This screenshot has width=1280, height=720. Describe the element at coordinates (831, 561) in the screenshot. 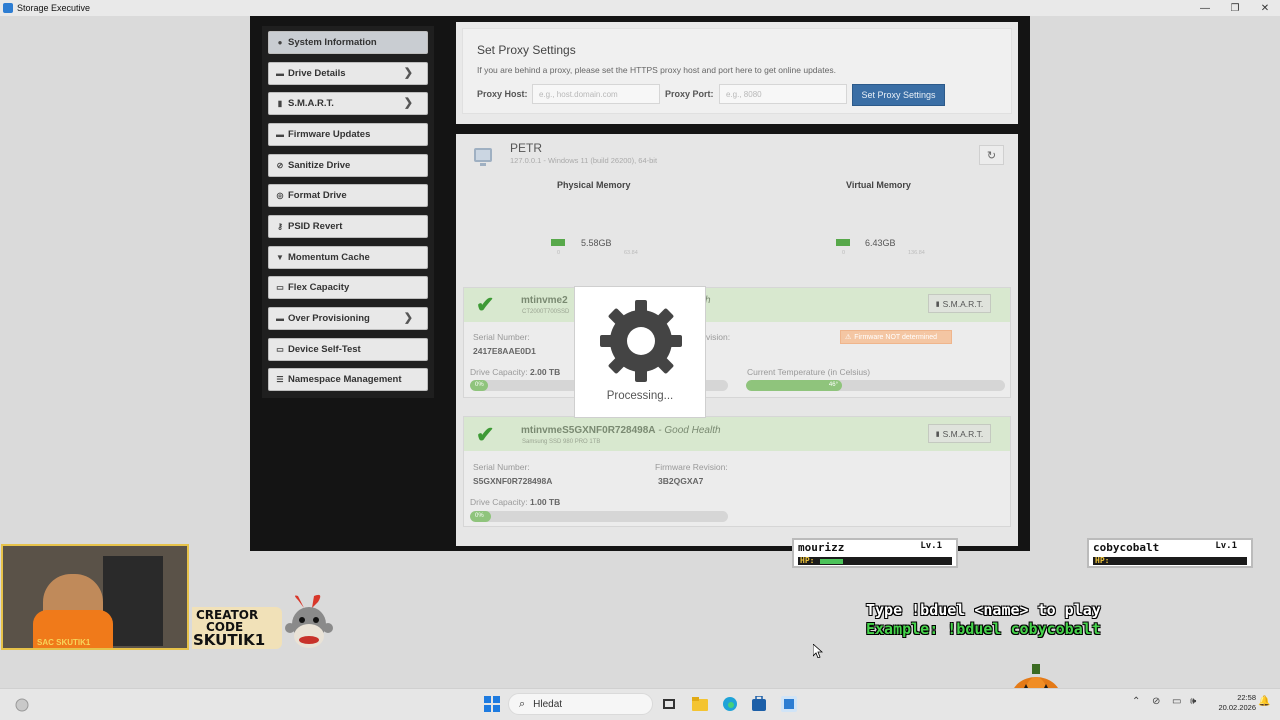

I see `hp-bar-fill` at that location.